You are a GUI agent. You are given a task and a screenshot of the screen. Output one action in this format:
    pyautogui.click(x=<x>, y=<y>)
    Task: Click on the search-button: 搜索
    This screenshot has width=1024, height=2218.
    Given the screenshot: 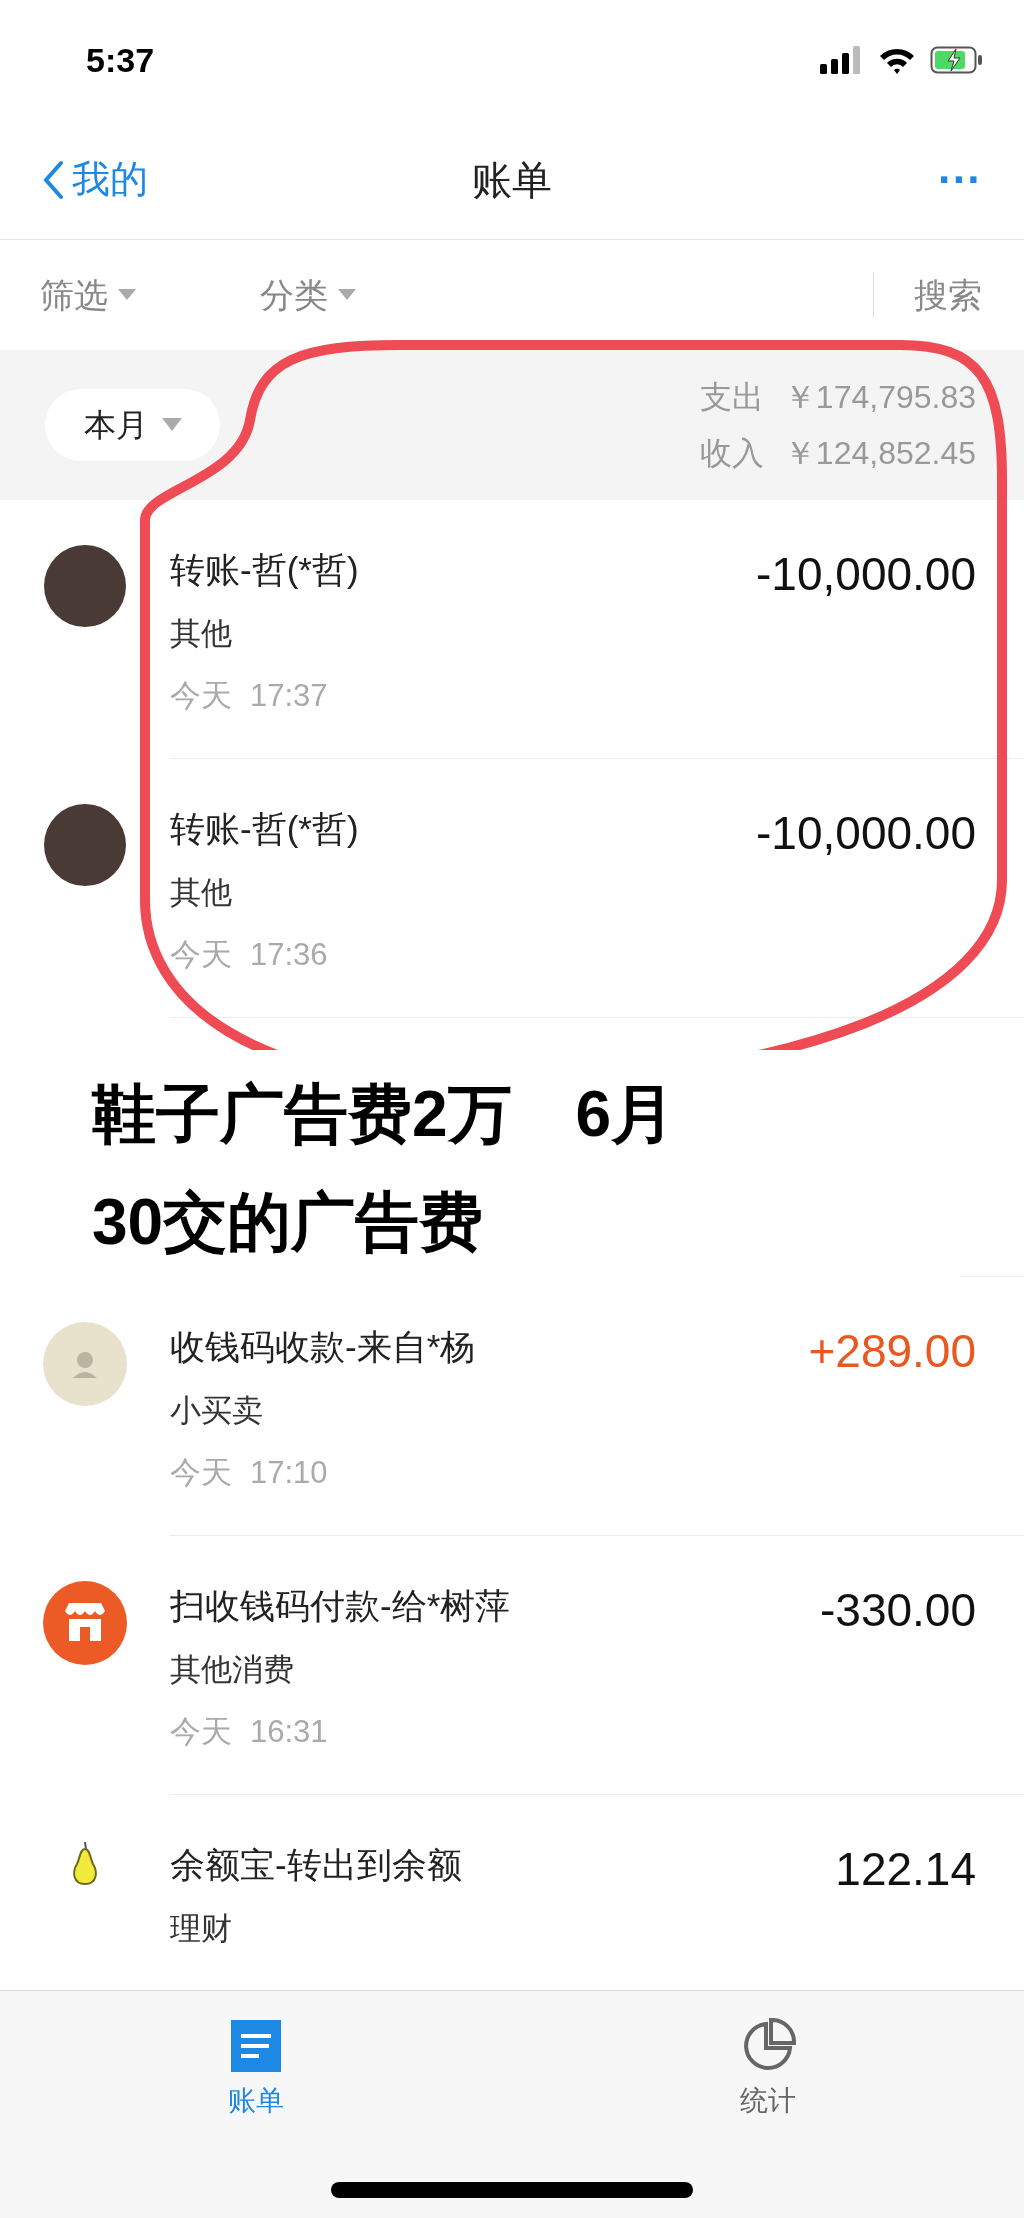 What is the action you would take?
    pyautogui.click(x=948, y=295)
    